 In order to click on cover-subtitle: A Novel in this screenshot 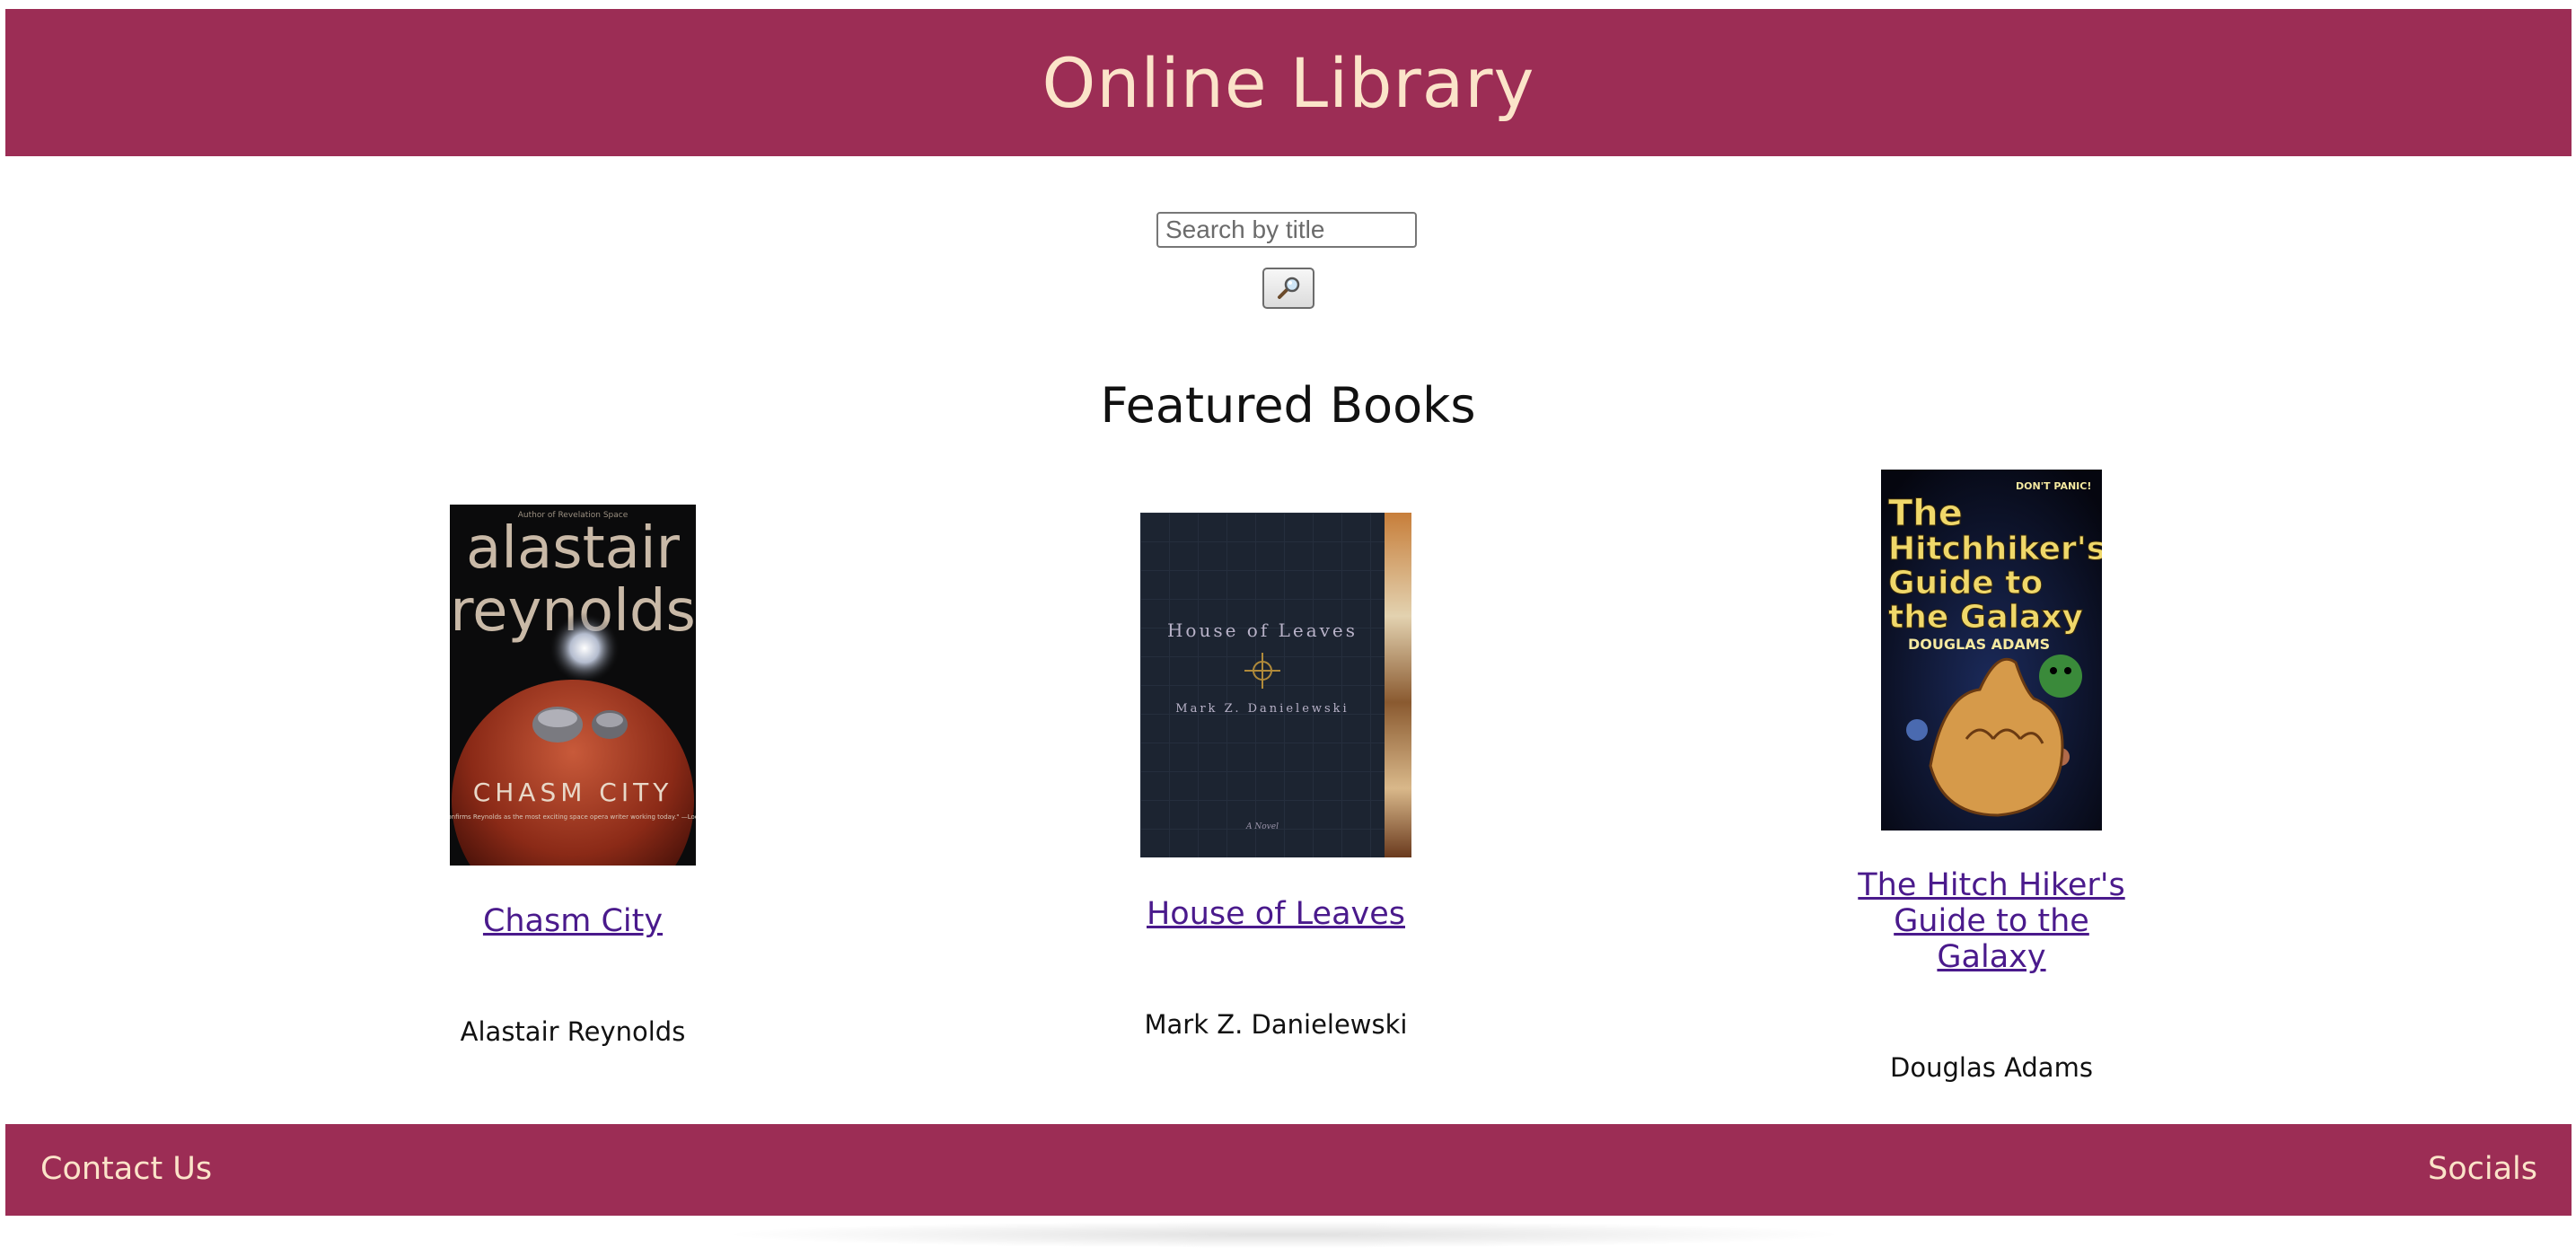, I will do `click(1262, 826)`.